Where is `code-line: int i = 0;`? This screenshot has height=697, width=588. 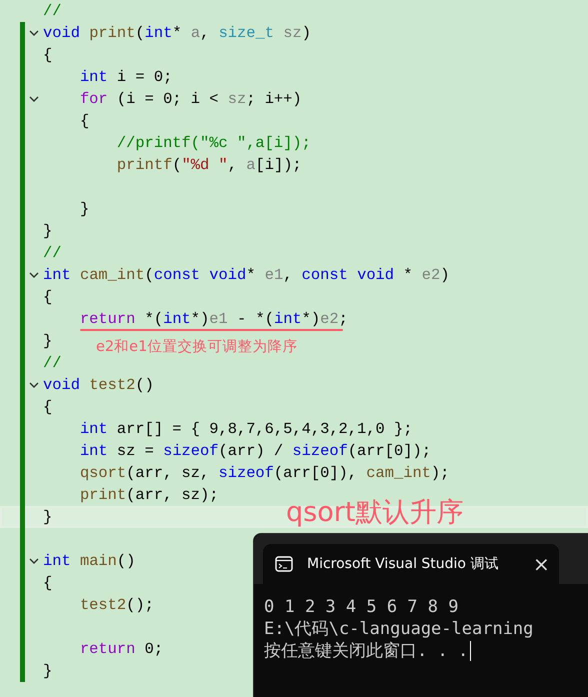 code-line: int i = 0; is located at coordinates (125, 77).